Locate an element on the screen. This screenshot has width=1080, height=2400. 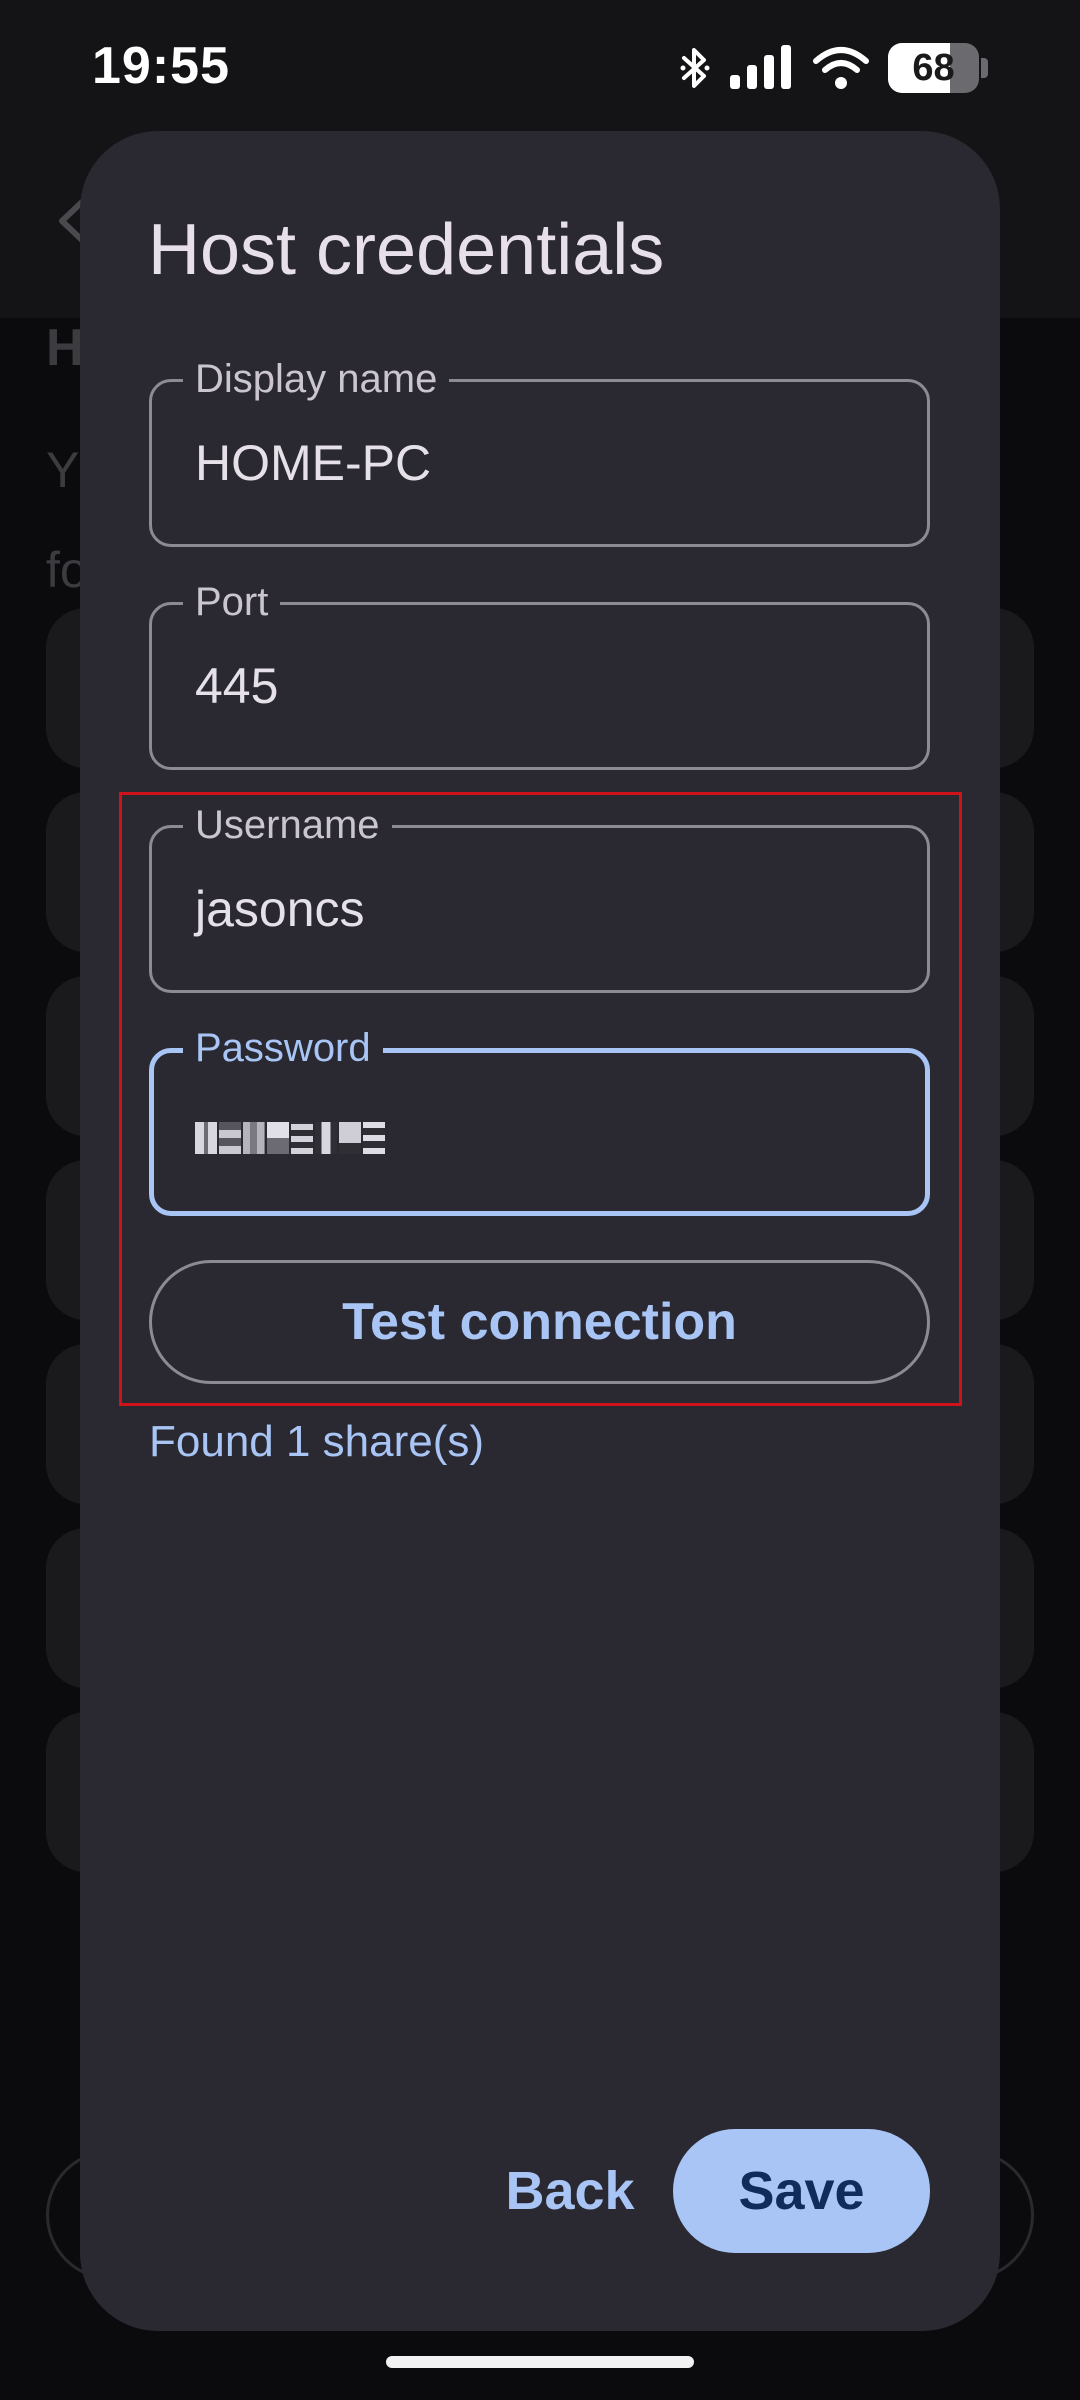
background-heading: H is located at coordinates (65, 348).